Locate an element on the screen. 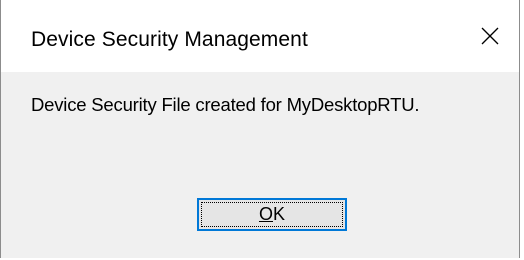  ok-accelerator-key: O is located at coordinates (265, 214).